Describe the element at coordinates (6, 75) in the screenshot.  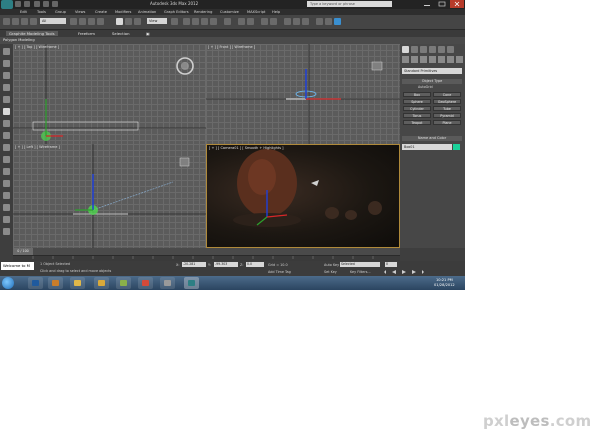
I see `tool-3-icon` at that location.